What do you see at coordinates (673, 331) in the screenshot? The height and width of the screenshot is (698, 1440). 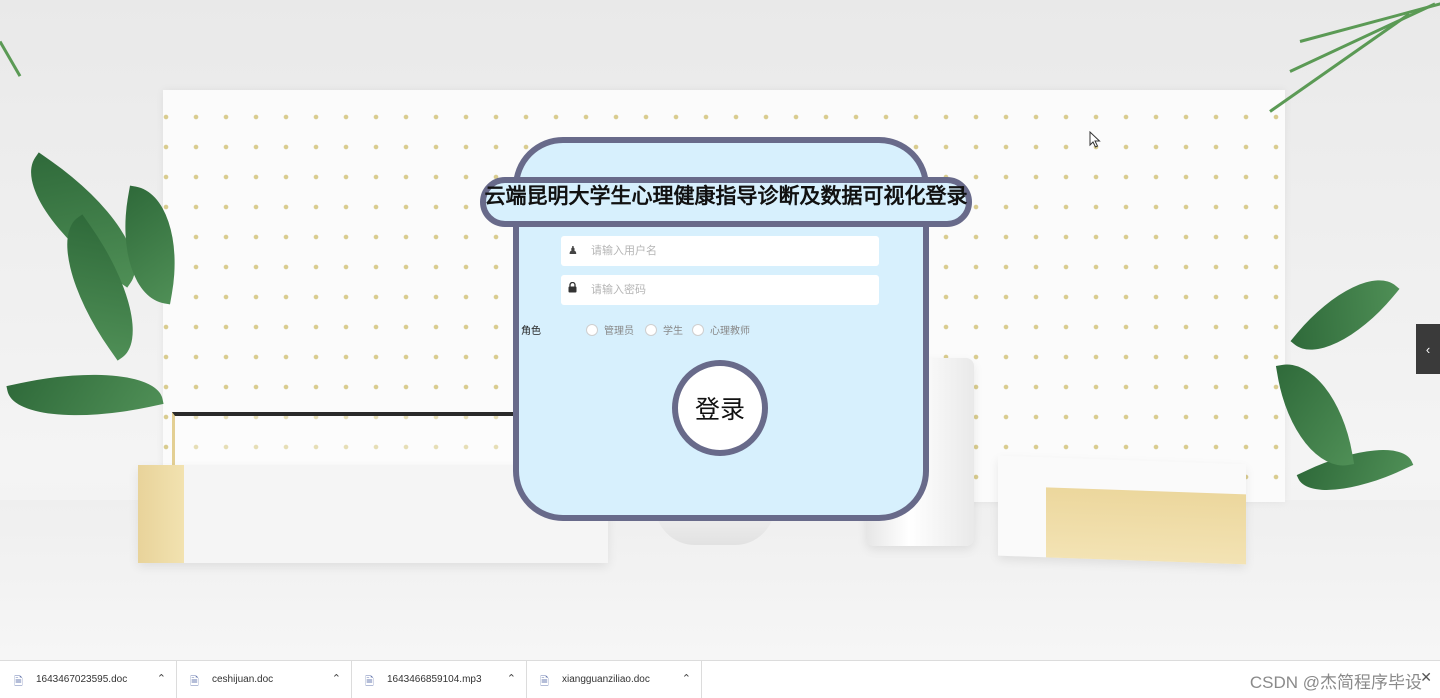 I see `role-option-label: 学生` at bounding box center [673, 331].